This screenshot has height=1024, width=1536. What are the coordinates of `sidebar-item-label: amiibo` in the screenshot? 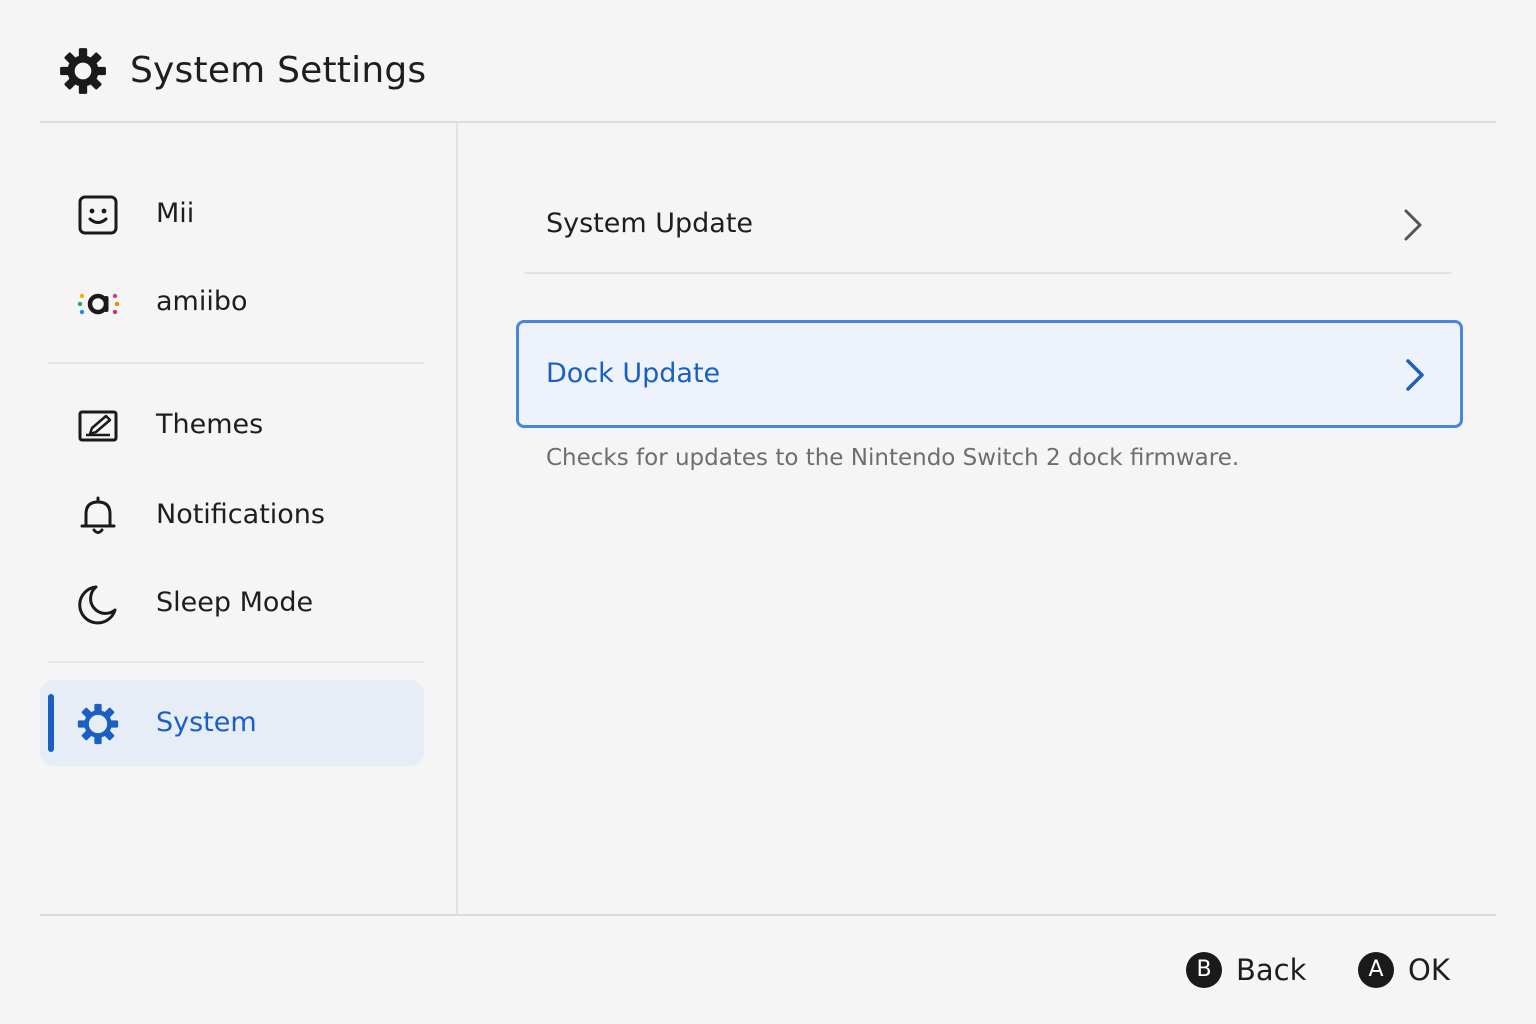 It's located at (202, 301).